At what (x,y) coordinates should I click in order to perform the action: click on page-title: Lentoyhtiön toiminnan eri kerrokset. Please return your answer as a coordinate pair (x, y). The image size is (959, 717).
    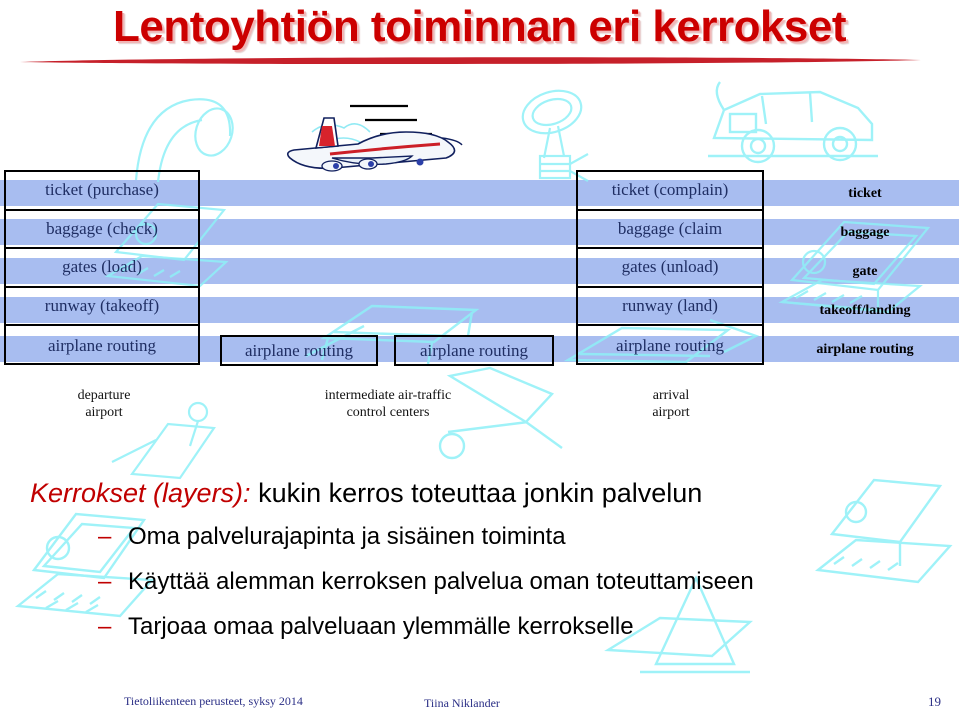
    Looking at the image, I should click on (479, 26).